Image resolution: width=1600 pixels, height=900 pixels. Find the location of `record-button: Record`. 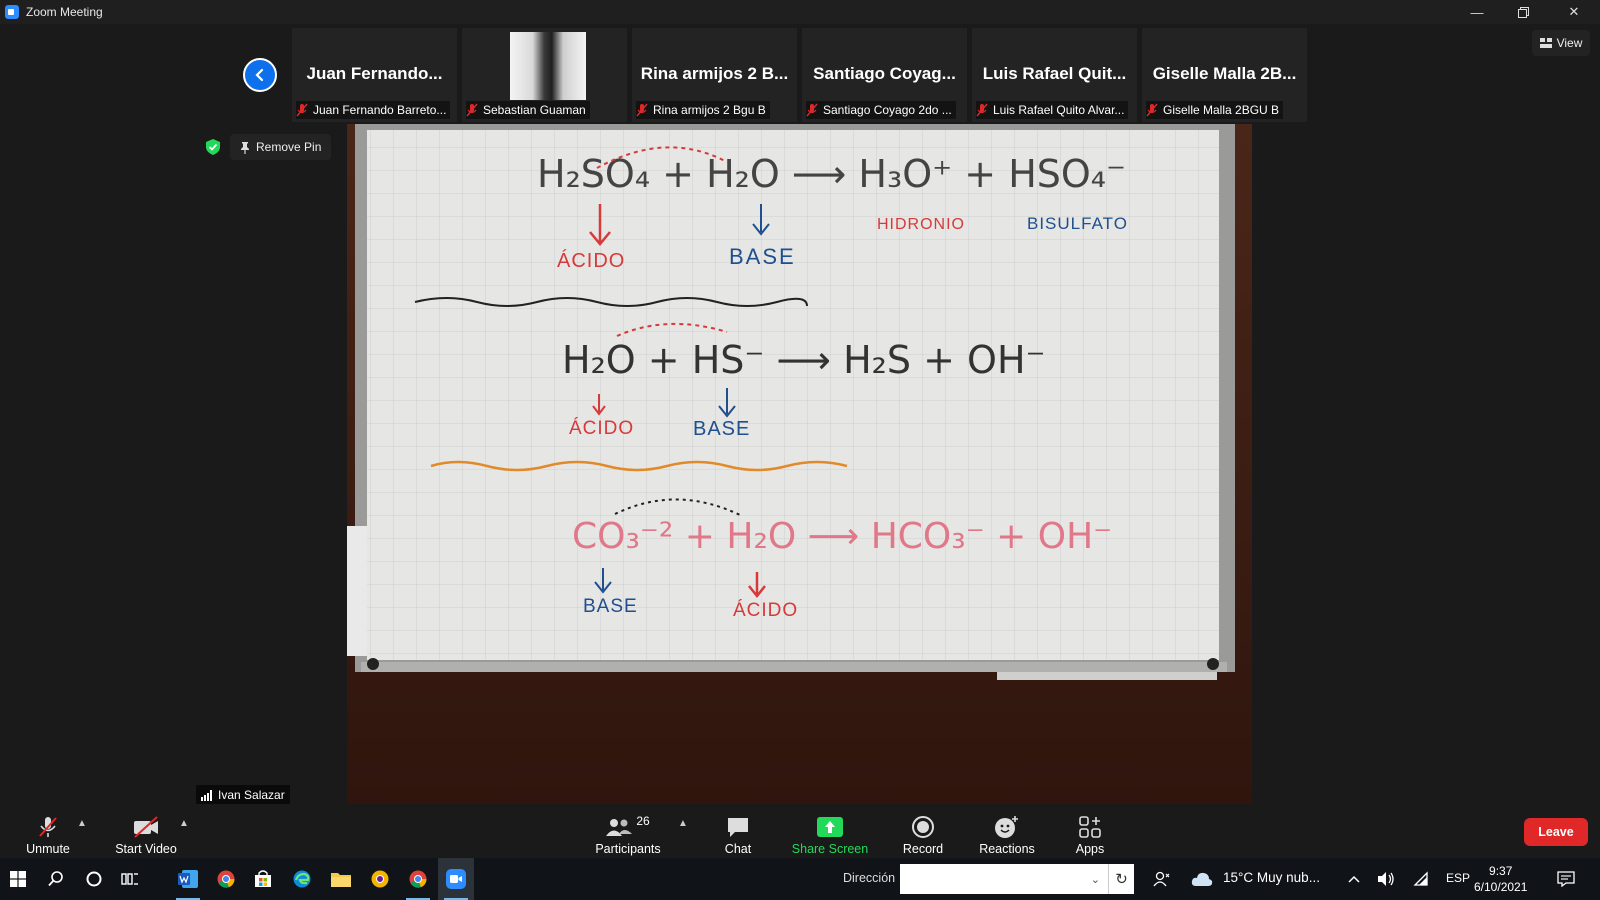

record-button: Record is located at coordinates (923, 832).